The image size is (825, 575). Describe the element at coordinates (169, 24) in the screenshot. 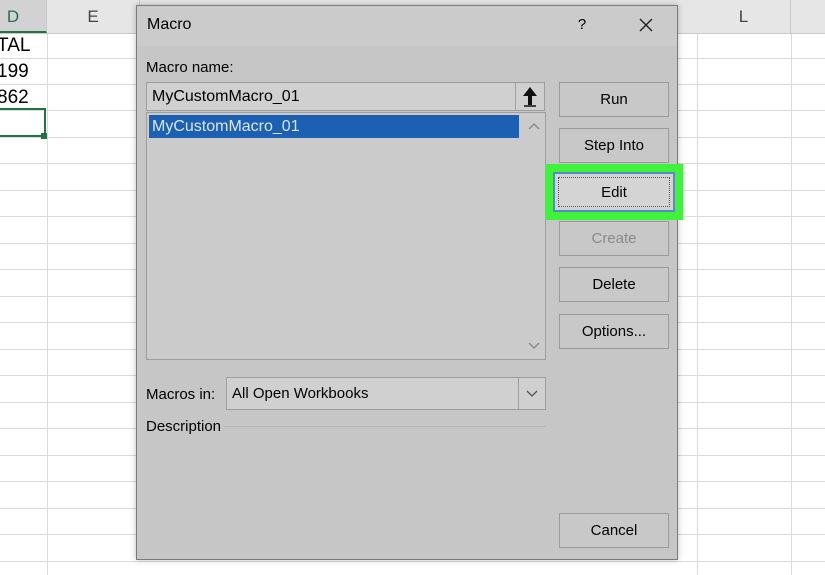

I see `dialog-title: Macro` at that location.